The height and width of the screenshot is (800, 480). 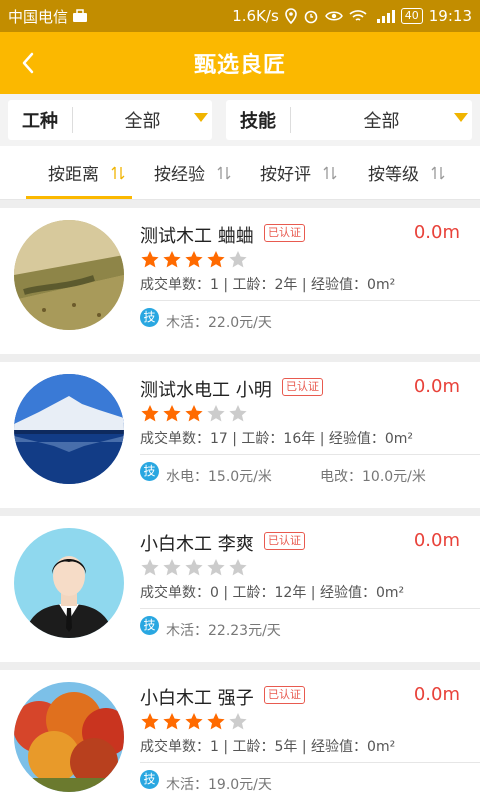 I want to click on title-bar: 甄选良匠, so click(x=240, y=63).